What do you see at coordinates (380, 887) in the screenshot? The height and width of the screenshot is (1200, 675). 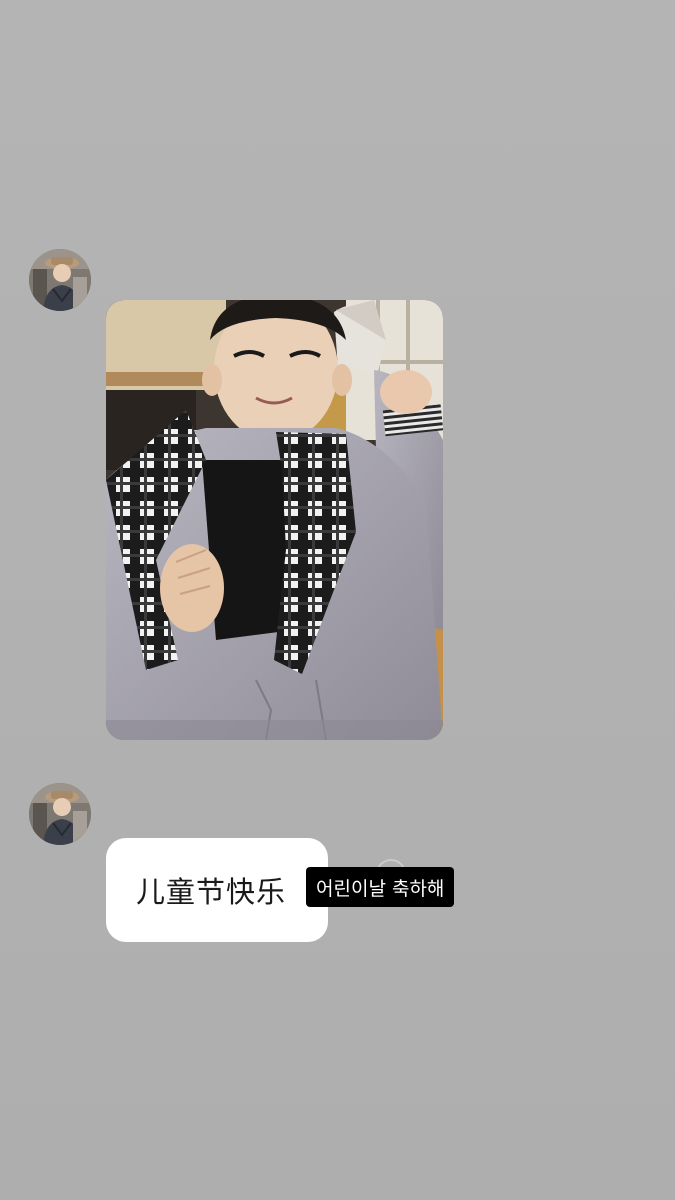 I see `translation-caption: 어린이날 축하해` at bounding box center [380, 887].